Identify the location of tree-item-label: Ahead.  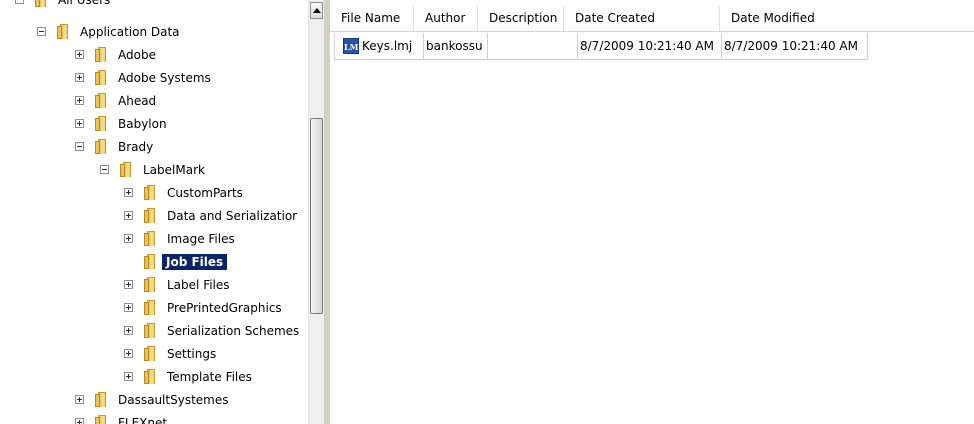
(137, 101).